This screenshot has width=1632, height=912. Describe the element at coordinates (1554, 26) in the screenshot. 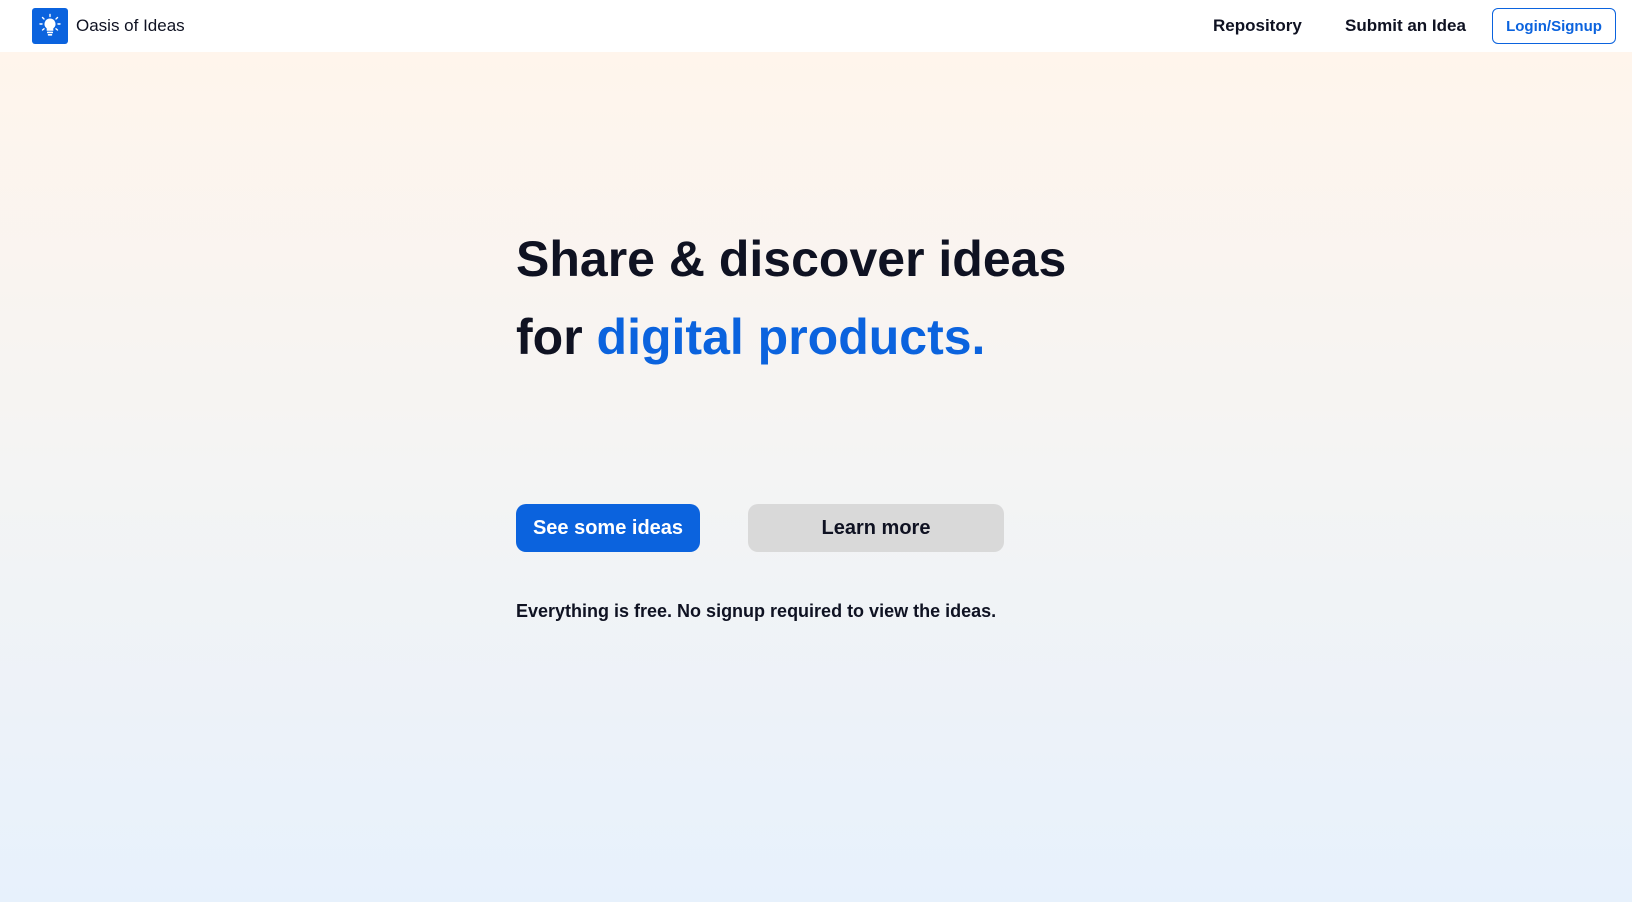

I see `login-signup-button: Login/Signup` at that location.